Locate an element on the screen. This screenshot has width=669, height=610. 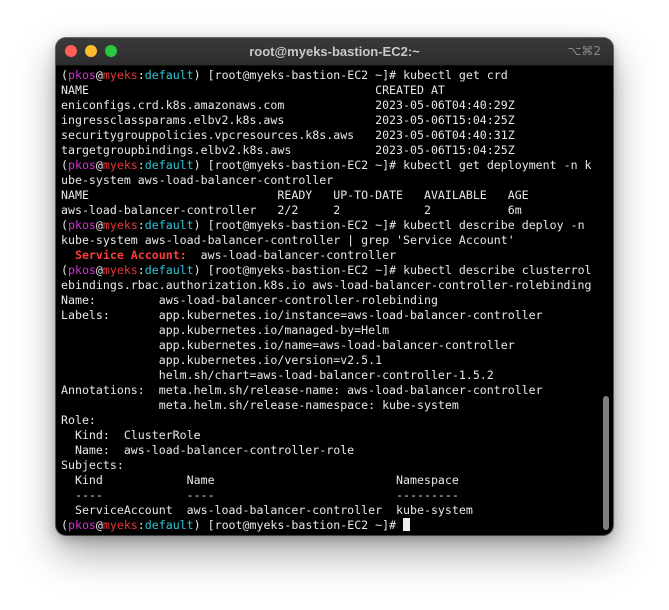
title-bar: root@myeks-bastion-EC2:~ ⌥⌘2 is located at coordinates (334, 52).